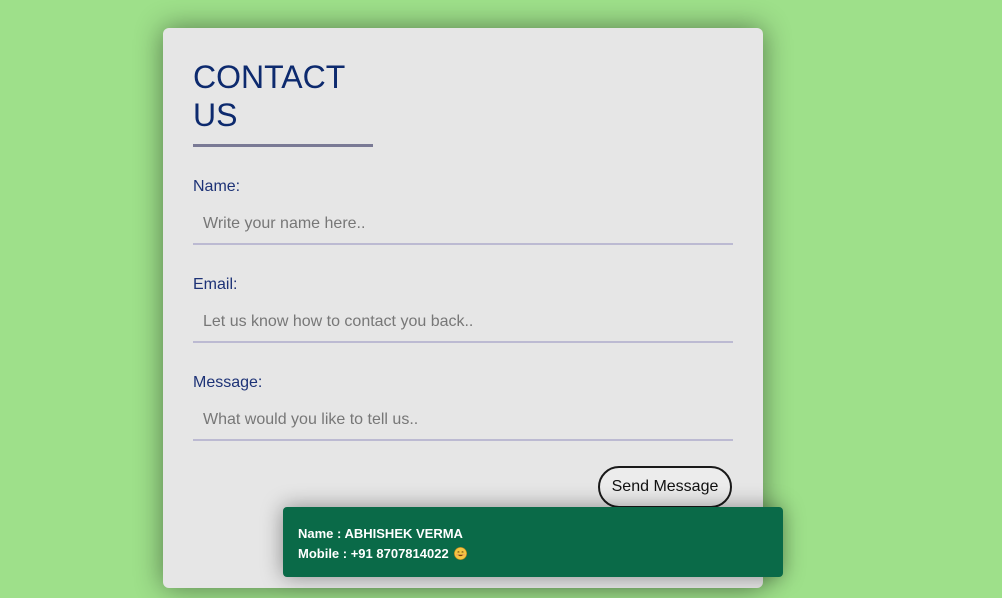  Describe the element at coordinates (460, 553) in the screenshot. I see `smiling-face-icon` at that location.